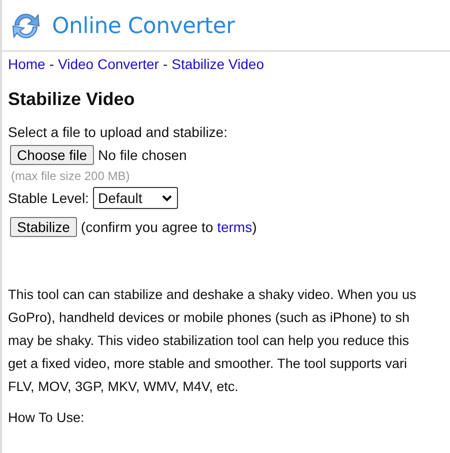 The image size is (450, 453). Describe the element at coordinates (143, 26) in the screenshot. I see `site-title: Online Converter` at that location.